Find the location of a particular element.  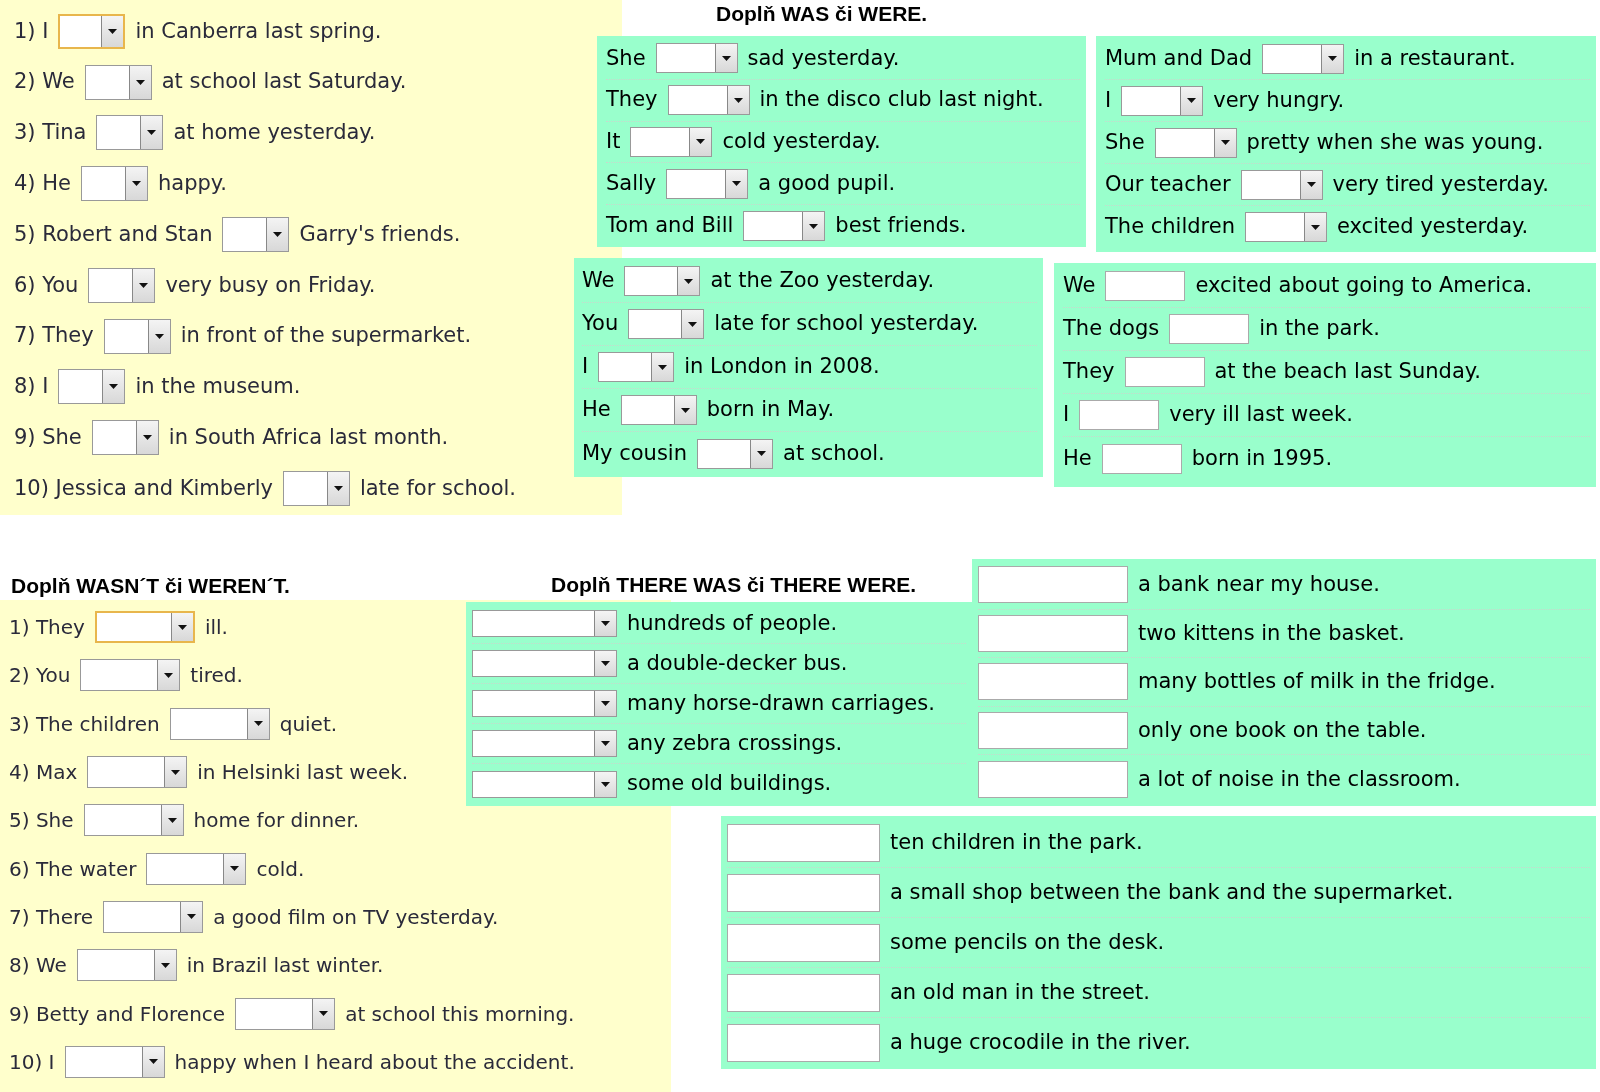

sentence-end: in Helsinki last week. is located at coordinates (303, 773).